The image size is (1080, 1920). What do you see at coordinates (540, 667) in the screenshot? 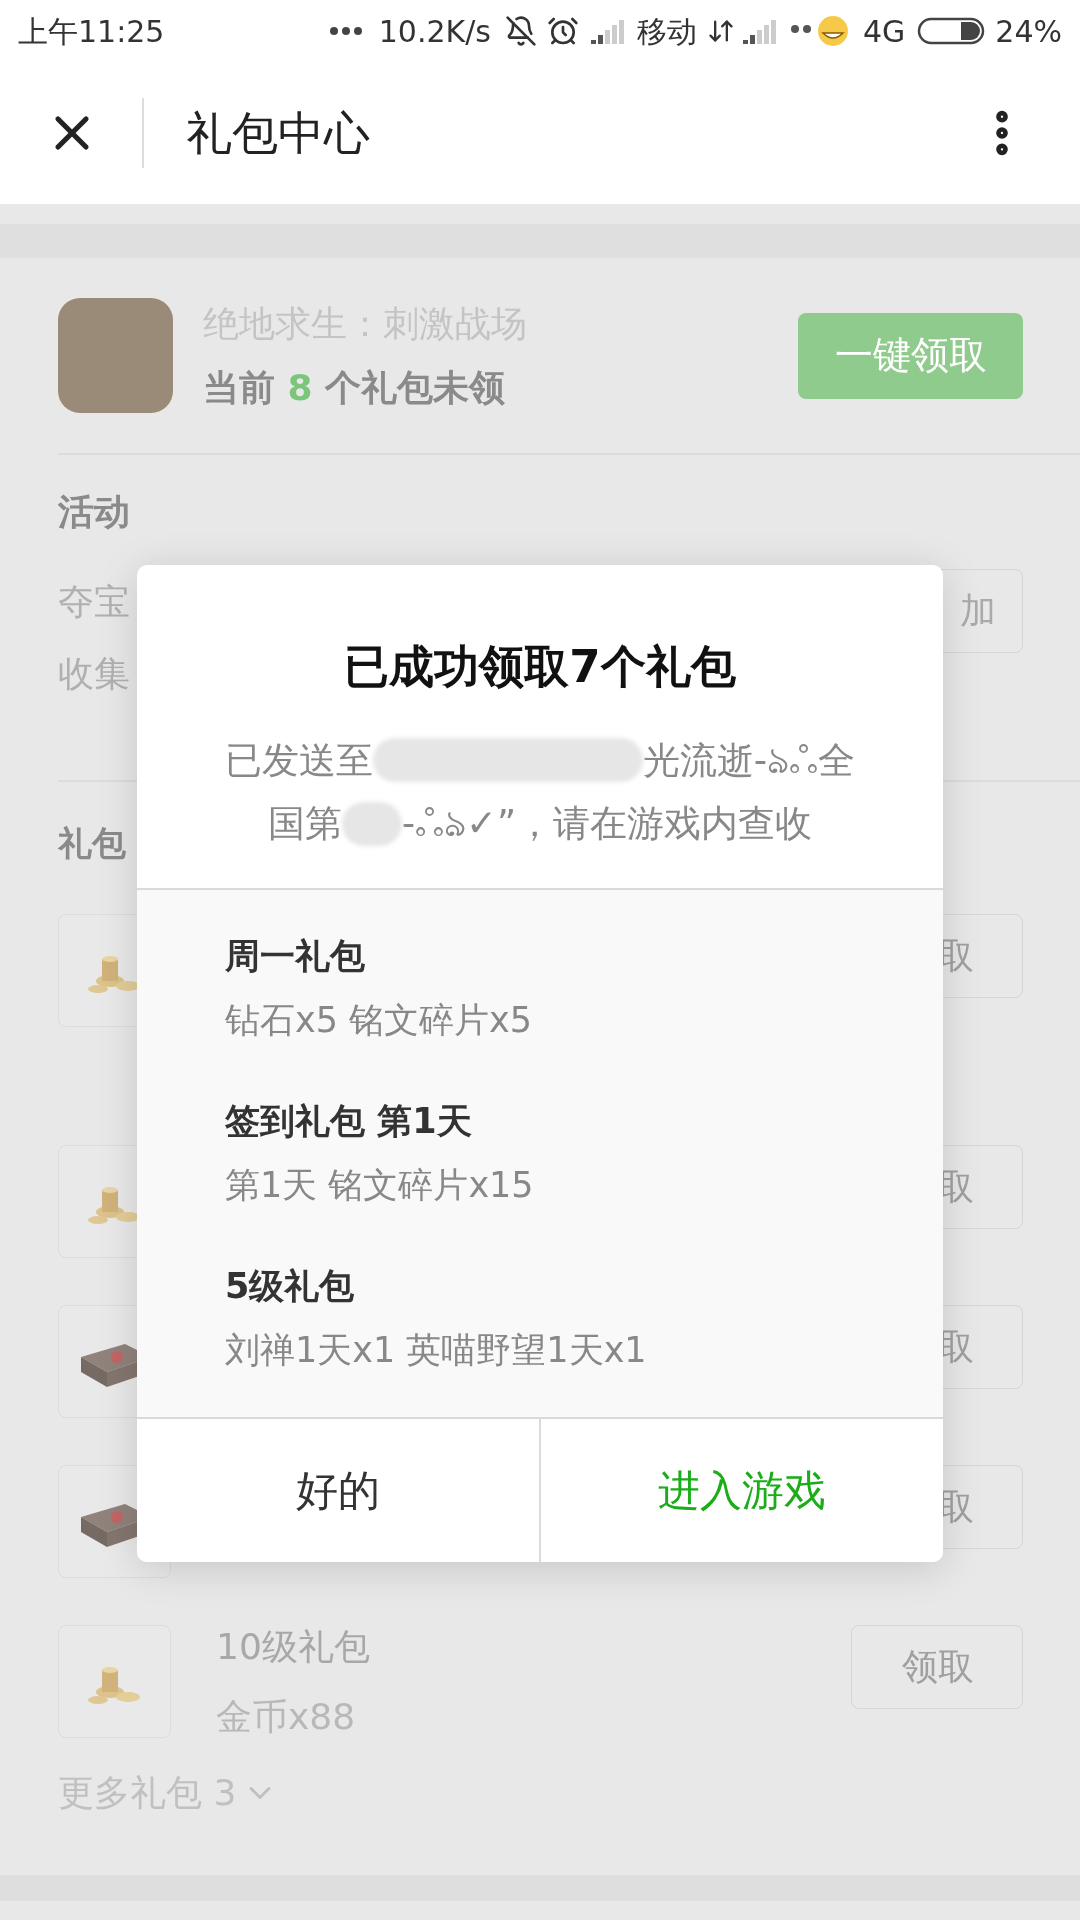
I see `dialog-title: 已成功领取7个礼包` at bounding box center [540, 667].